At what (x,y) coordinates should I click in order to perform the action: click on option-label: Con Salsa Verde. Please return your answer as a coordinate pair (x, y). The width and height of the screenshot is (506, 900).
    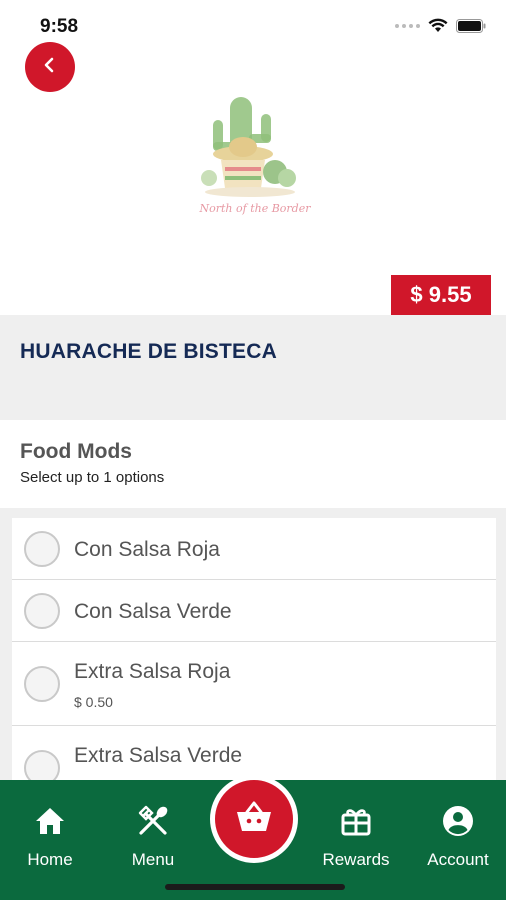
    Looking at the image, I should click on (153, 611).